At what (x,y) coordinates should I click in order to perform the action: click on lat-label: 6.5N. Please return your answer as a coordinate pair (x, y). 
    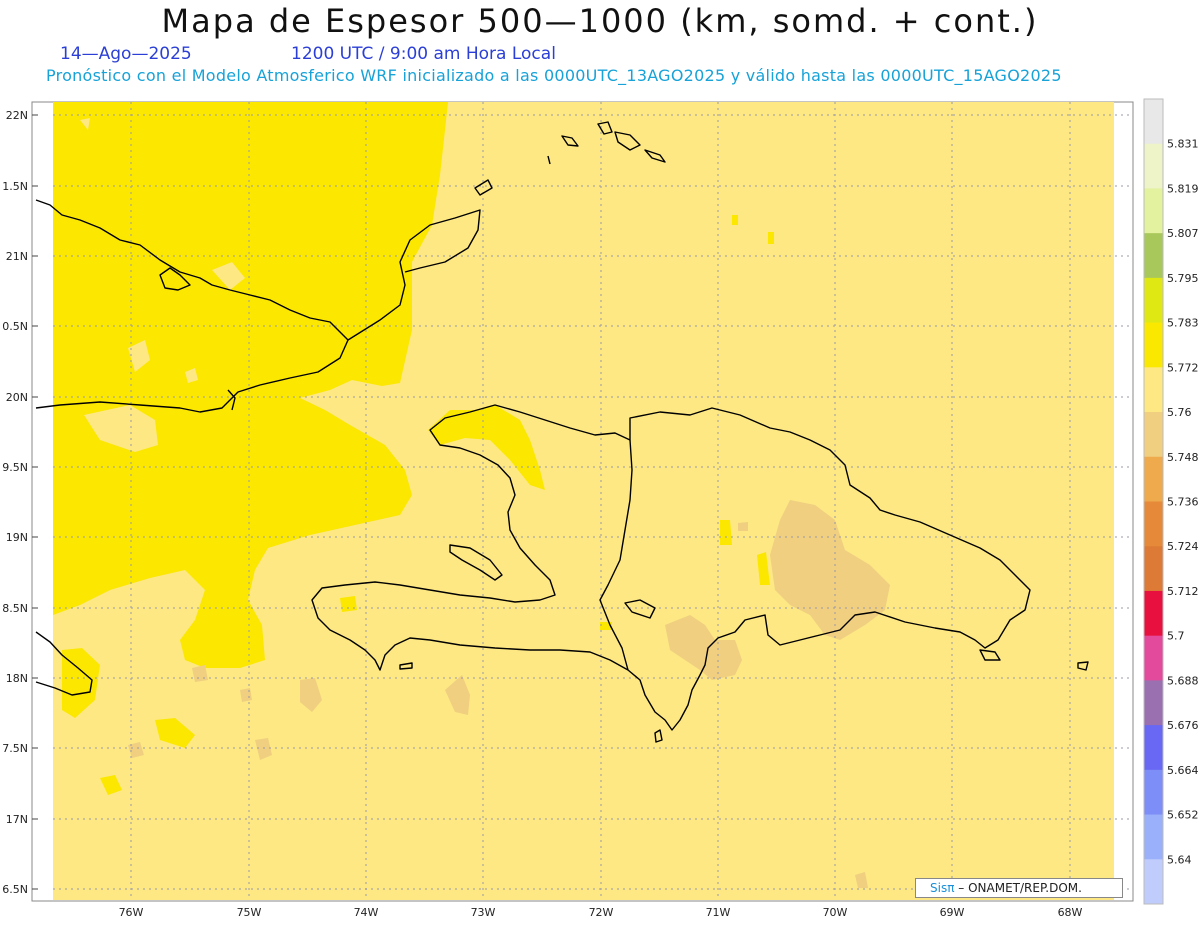
    Looking at the image, I should click on (15, 889).